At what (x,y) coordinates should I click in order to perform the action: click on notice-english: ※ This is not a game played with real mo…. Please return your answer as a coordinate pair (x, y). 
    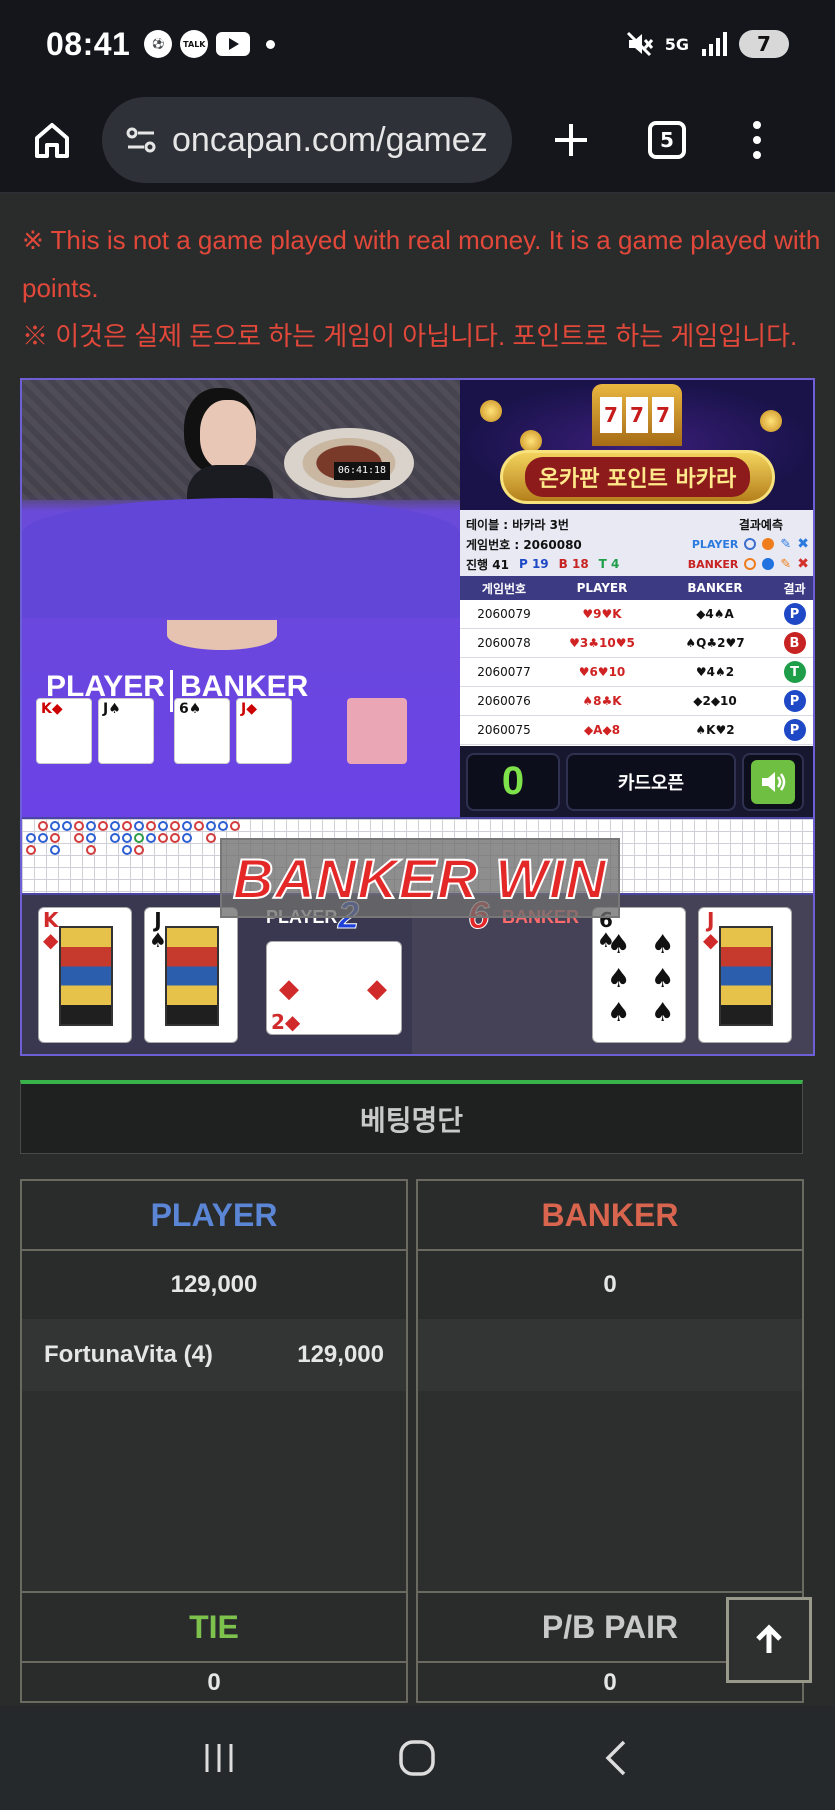
    Looking at the image, I should click on (421, 264).